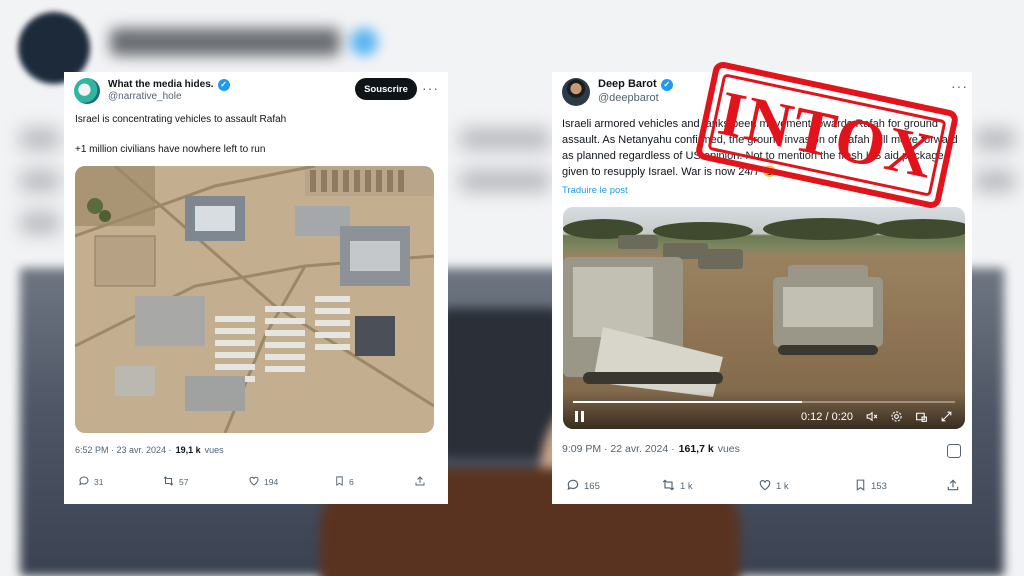 This screenshot has height=576, width=1024. What do you see at coordinates (271, 482) in the screenshot?
I see `like-count: 194` at bounding box center [271, 482].